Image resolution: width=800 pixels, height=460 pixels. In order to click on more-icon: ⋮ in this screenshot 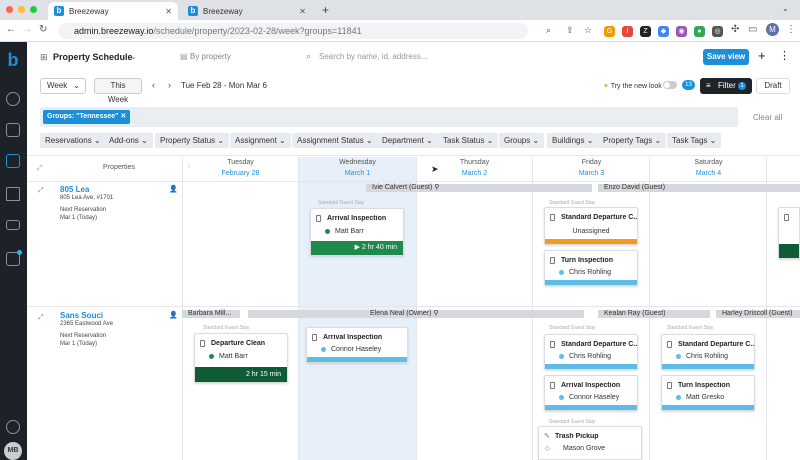, I will do `click(784, 55)`.